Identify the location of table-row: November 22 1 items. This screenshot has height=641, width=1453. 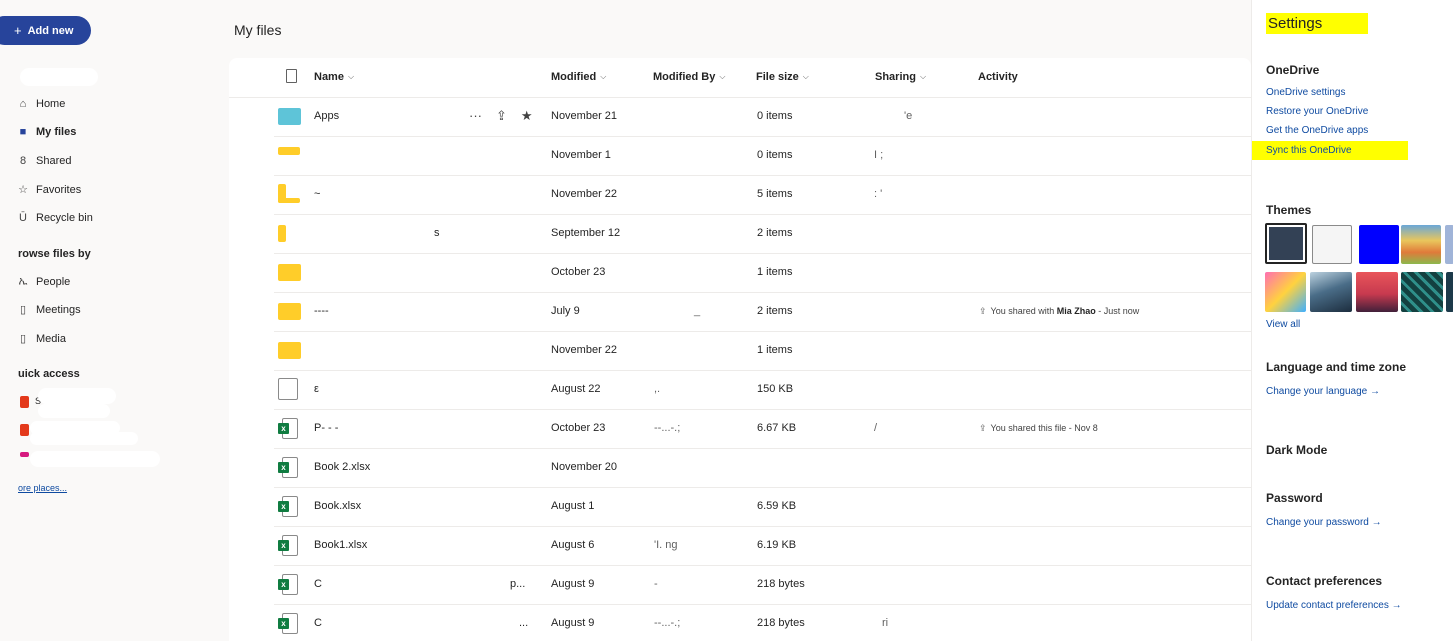
(762, 351).